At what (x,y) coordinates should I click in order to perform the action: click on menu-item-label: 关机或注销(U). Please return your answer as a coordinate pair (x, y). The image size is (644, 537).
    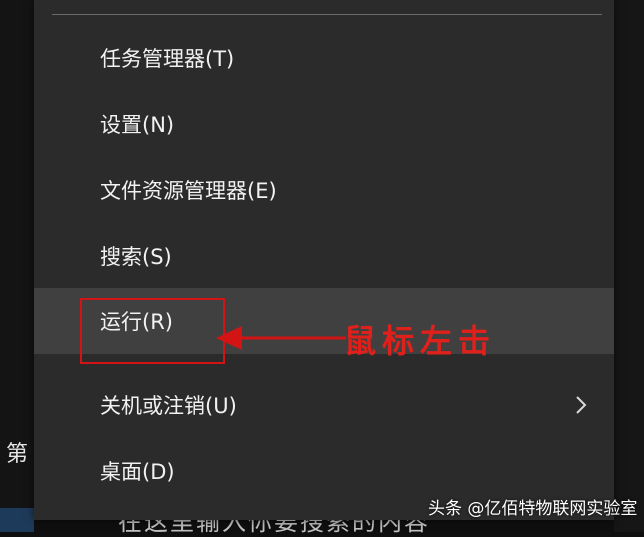
    Looking at the image, I should click on (168, 406).